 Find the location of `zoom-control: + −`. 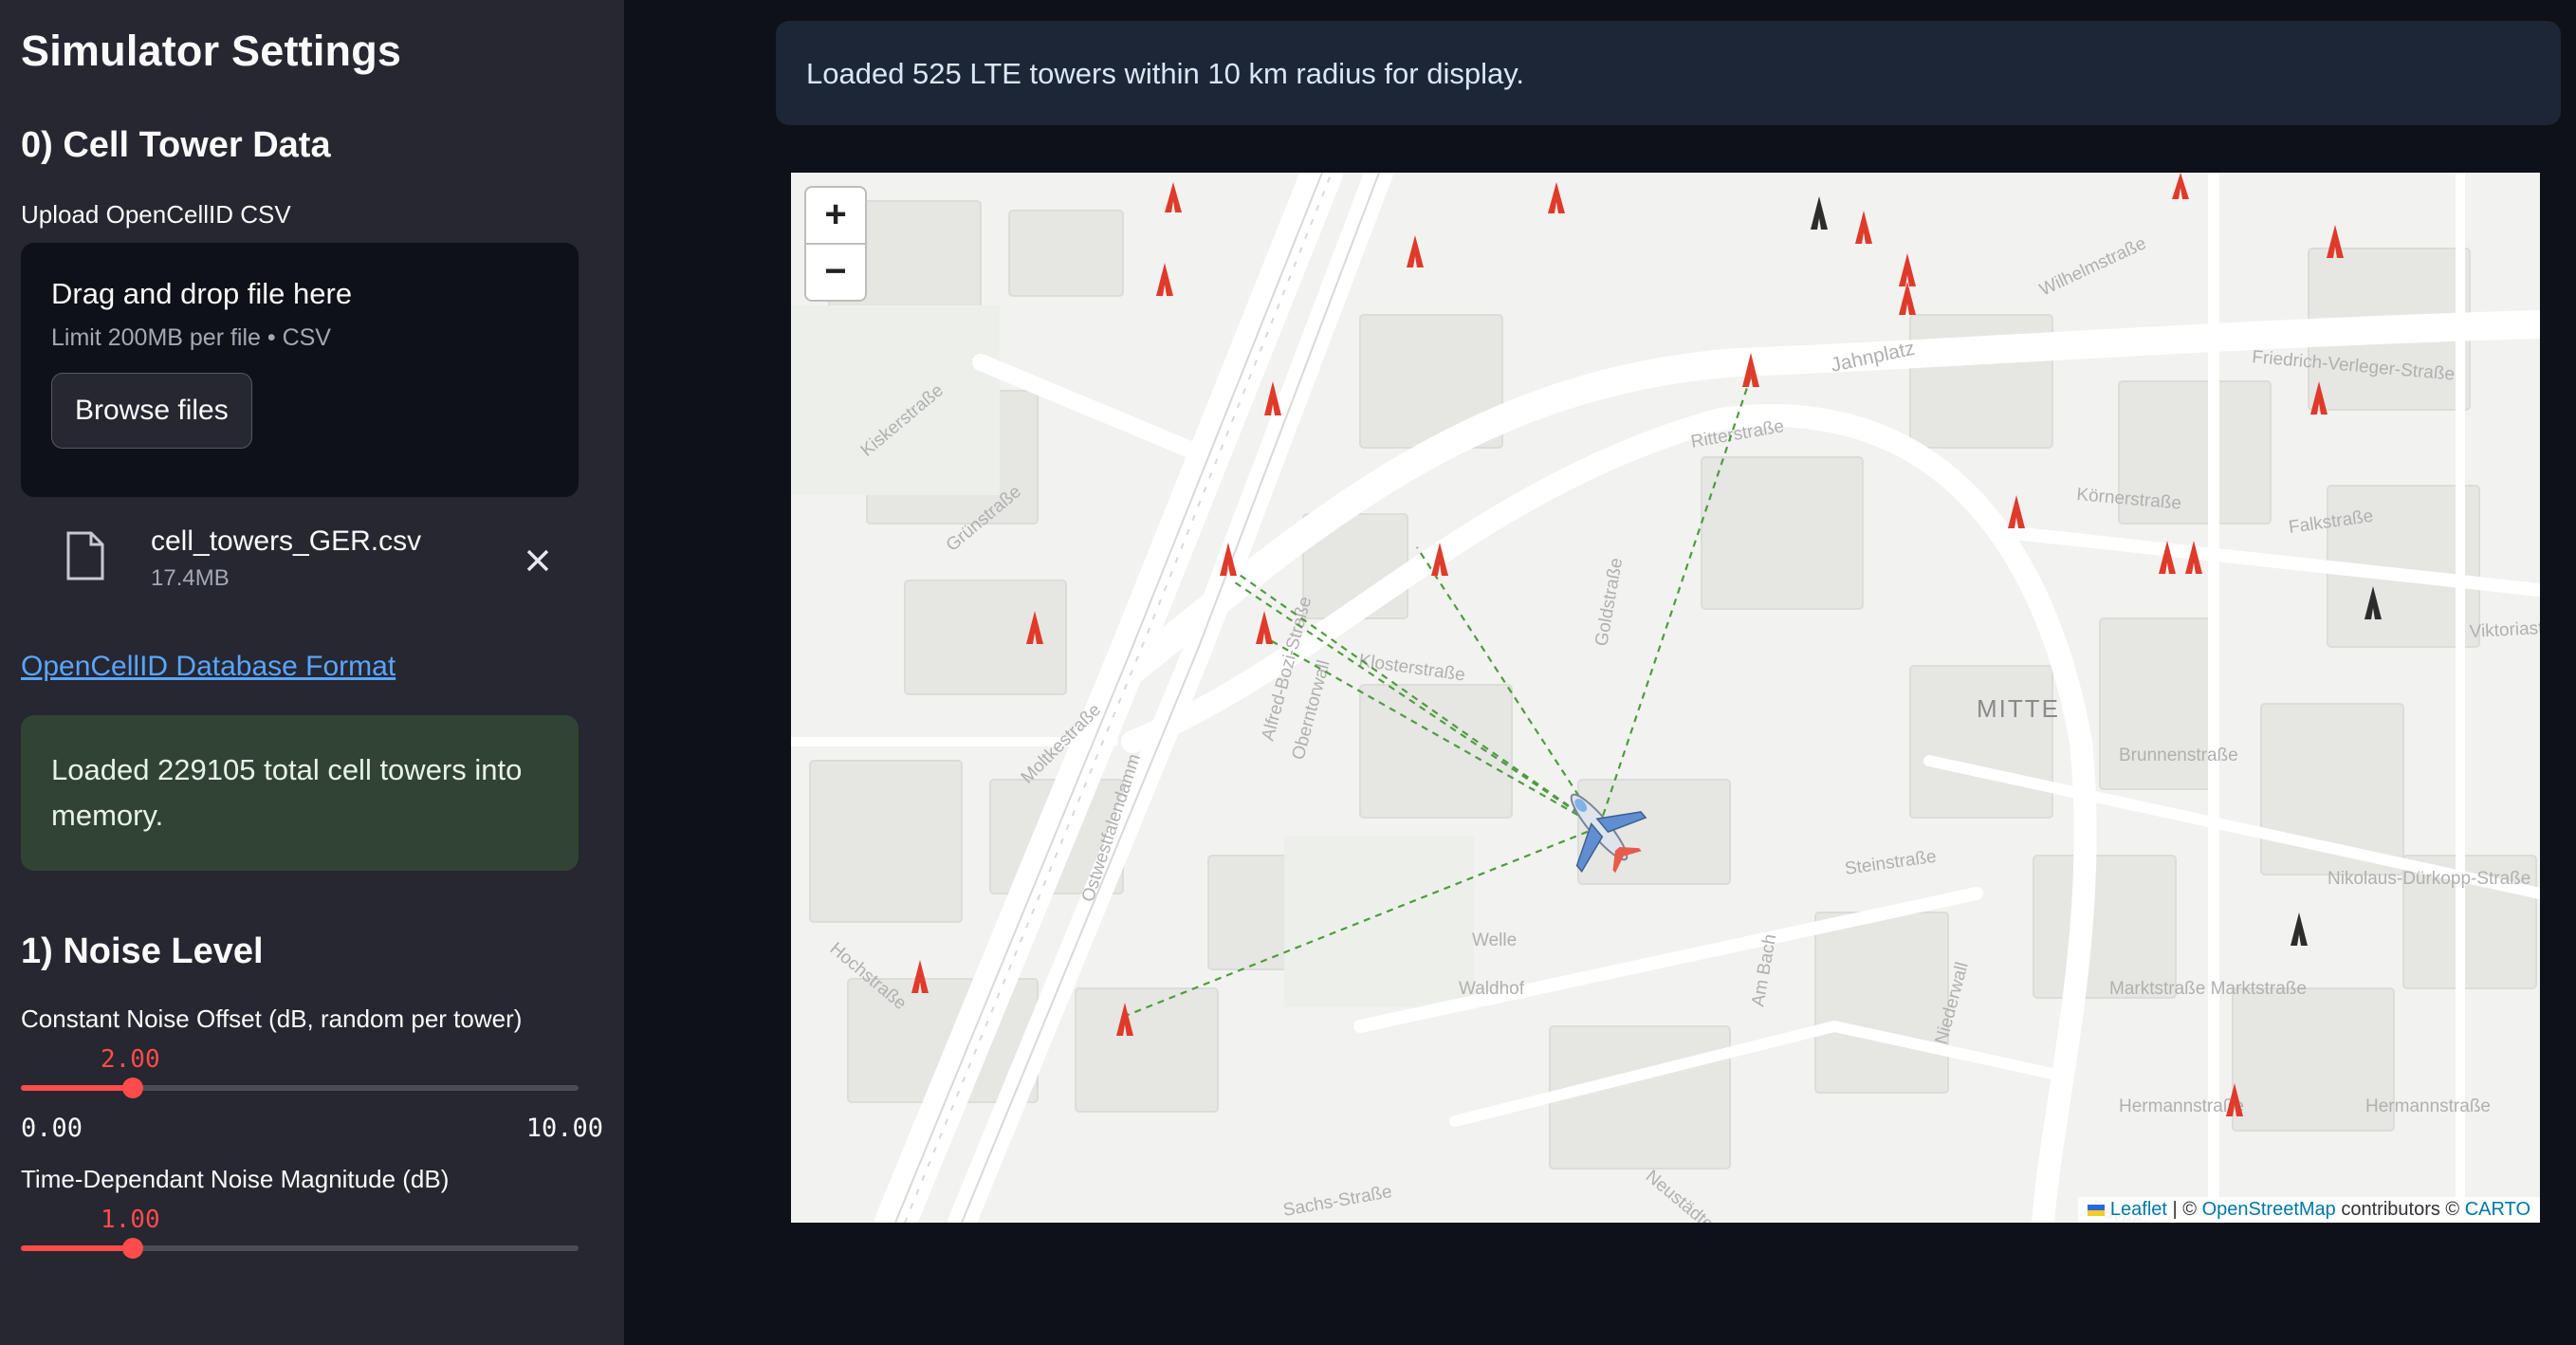

zoom-control: + − is located at coordinates (835, 244).